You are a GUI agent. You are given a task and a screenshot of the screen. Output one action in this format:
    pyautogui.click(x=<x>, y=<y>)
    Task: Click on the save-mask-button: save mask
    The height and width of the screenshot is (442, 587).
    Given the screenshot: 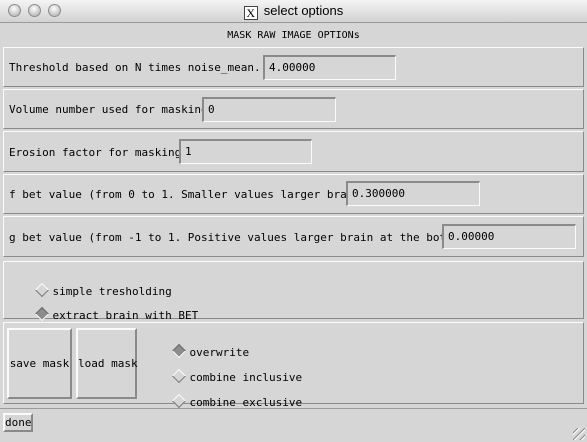 What is the action you would take?
    pyautogui.click(x=39, y=363)
    